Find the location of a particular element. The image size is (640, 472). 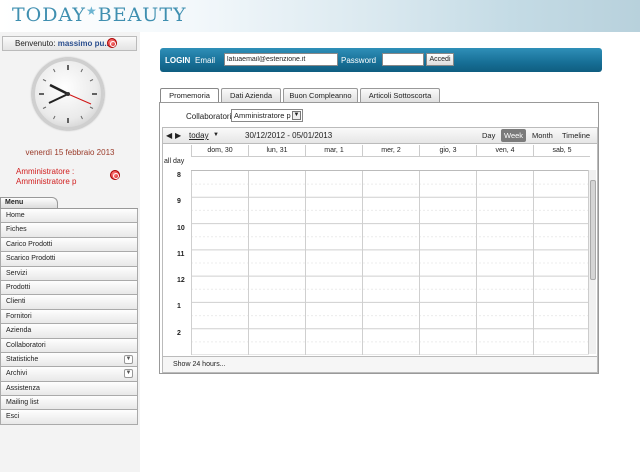

tab-dati-azienda: Dati Azienda is located at coordinates (251, 95).